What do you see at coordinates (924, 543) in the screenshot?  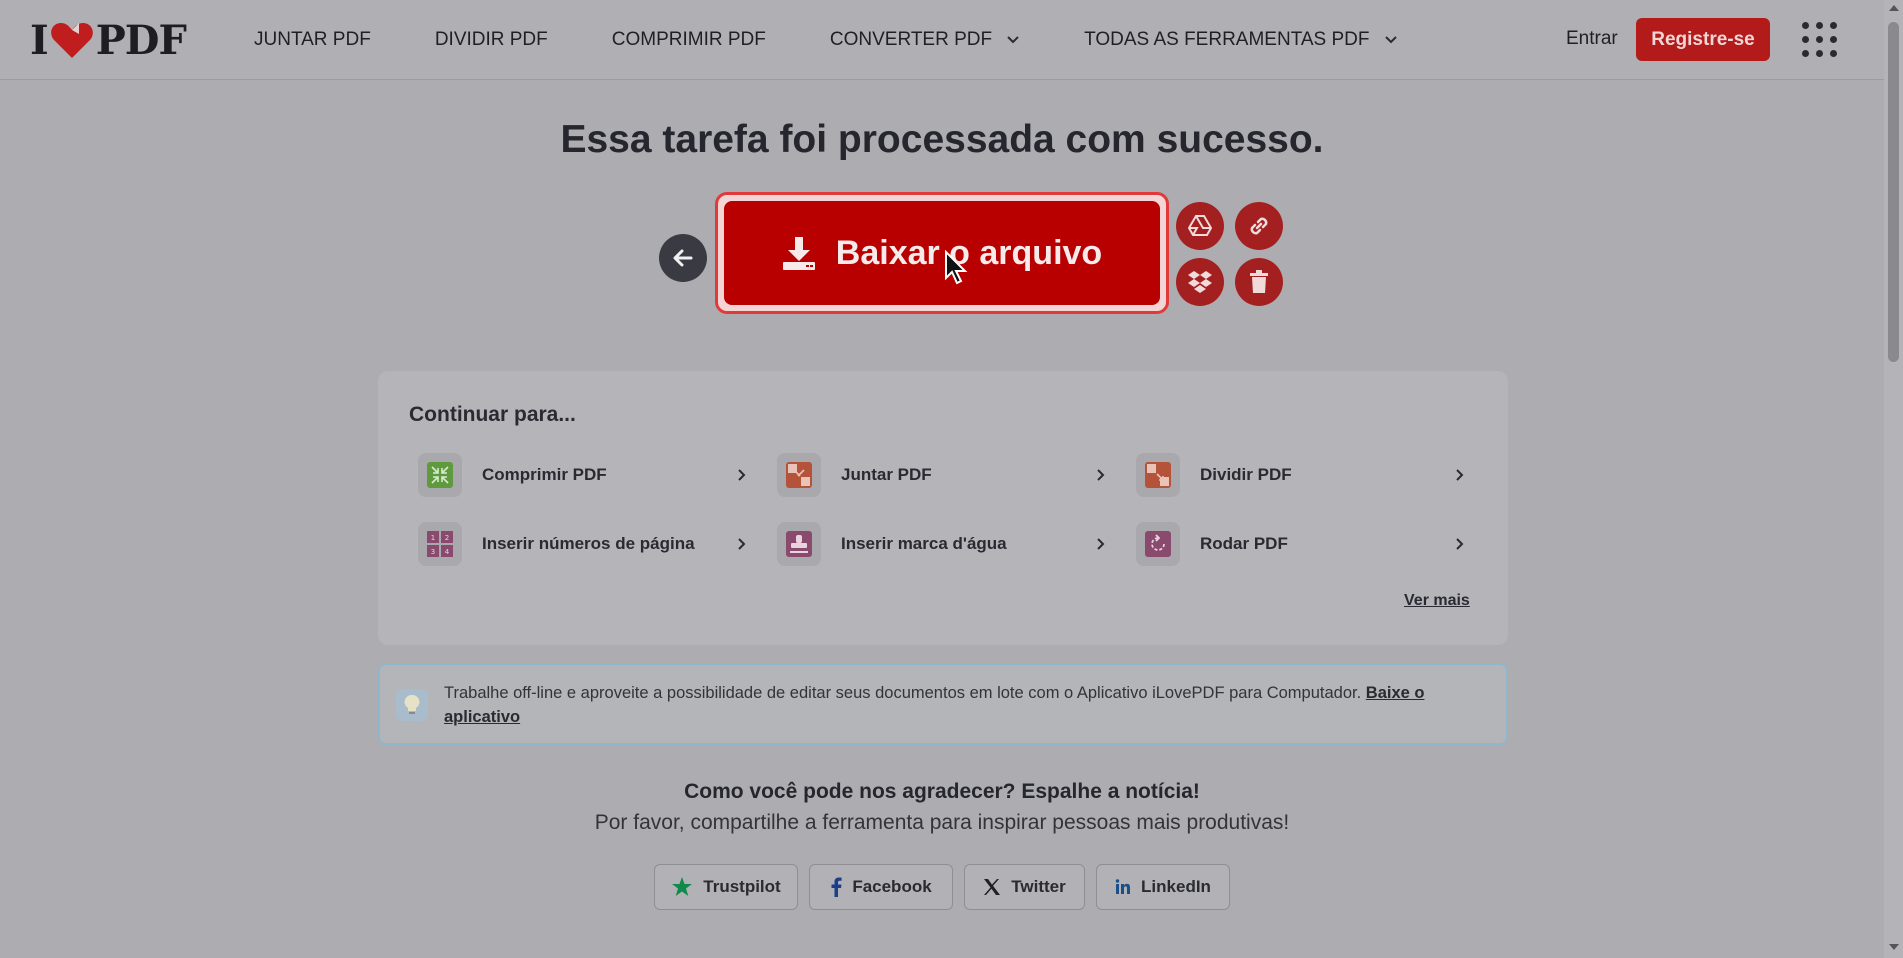 I see `tool-label: Inserir marca d'água` at bounding box center [924, 543].